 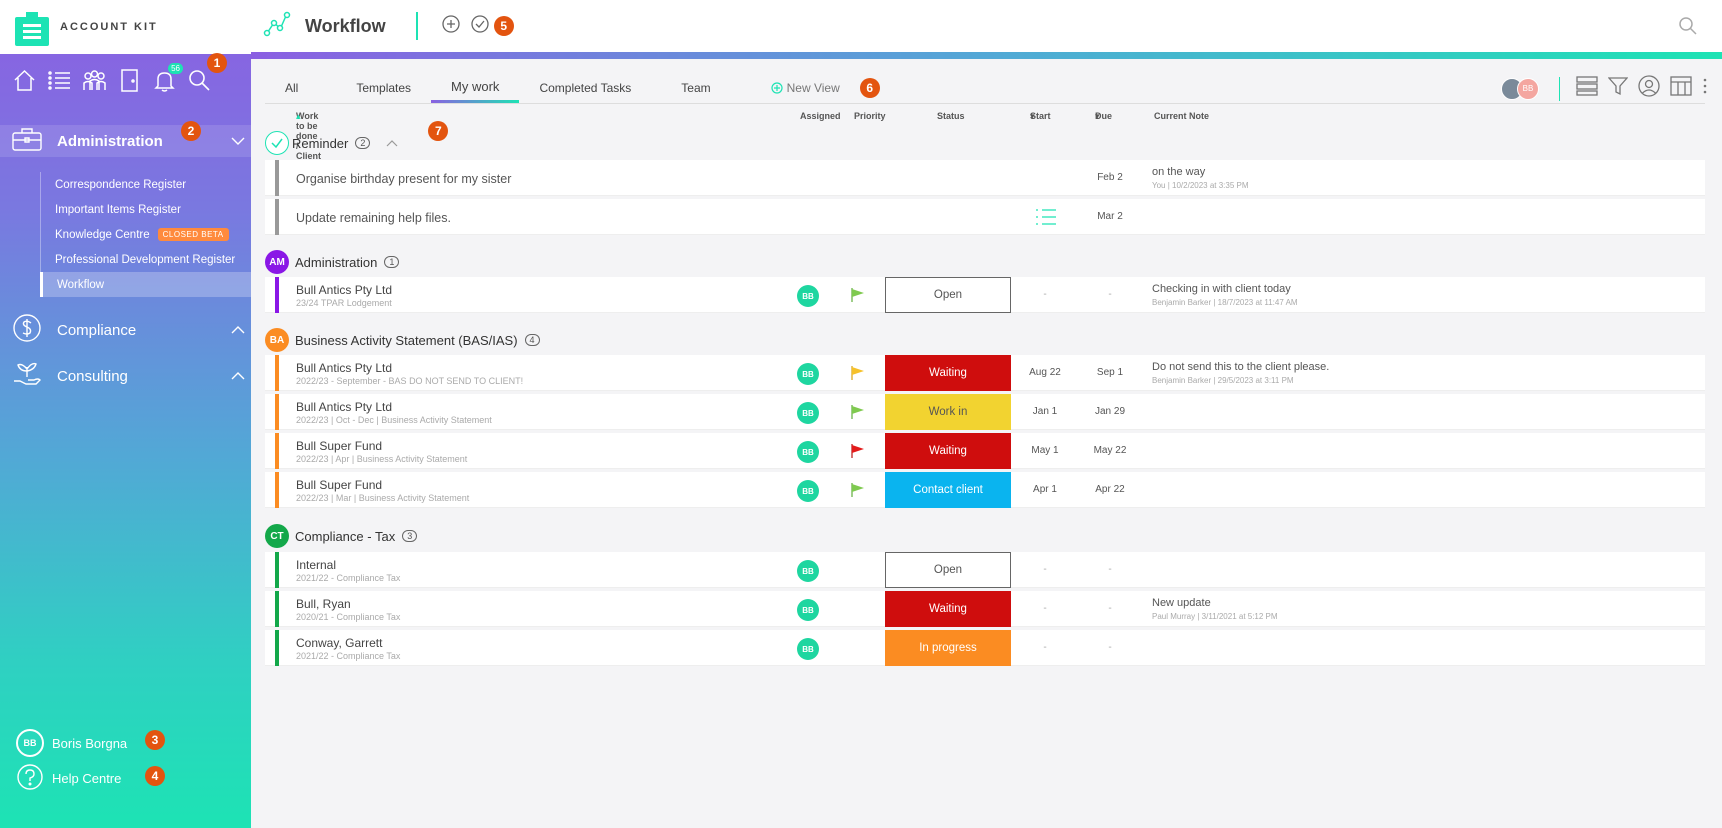 I want to click on group-compliance-tax: CT Compliance - Tax 3, so click(x=985, y=536).